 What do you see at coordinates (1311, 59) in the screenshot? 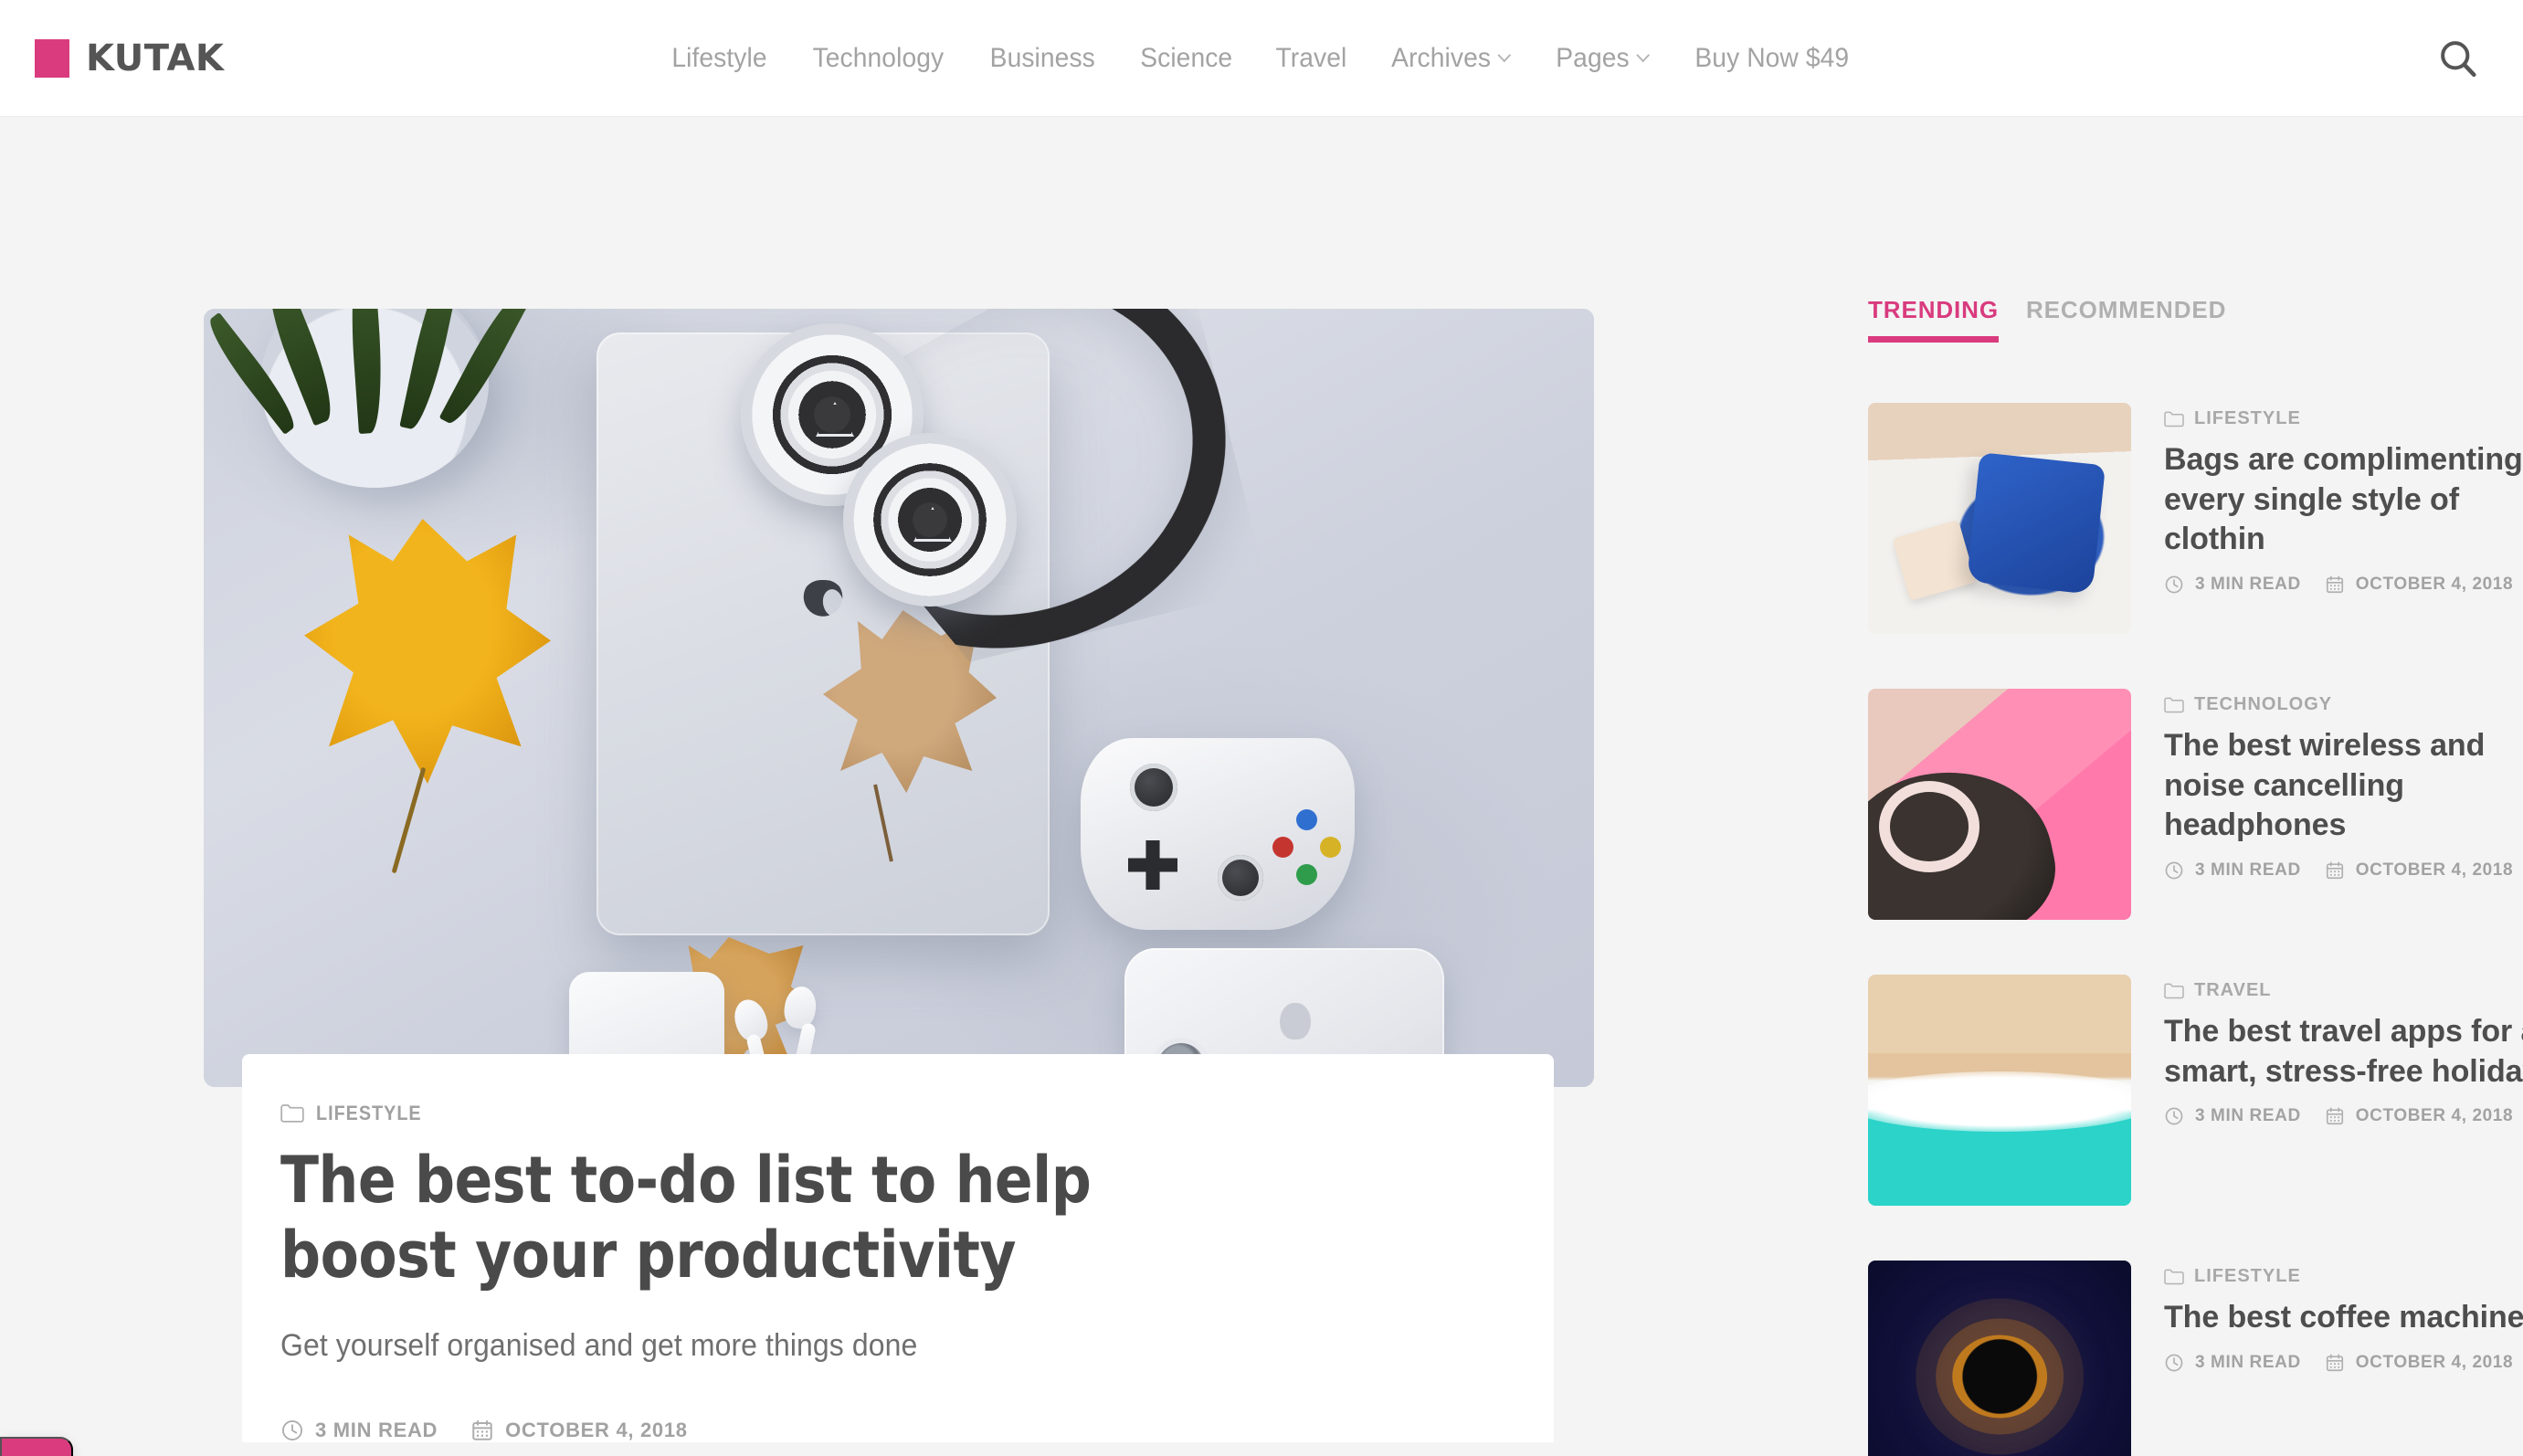
I see `nav-item-travel: Travel` at bounding box center [1311, 59].